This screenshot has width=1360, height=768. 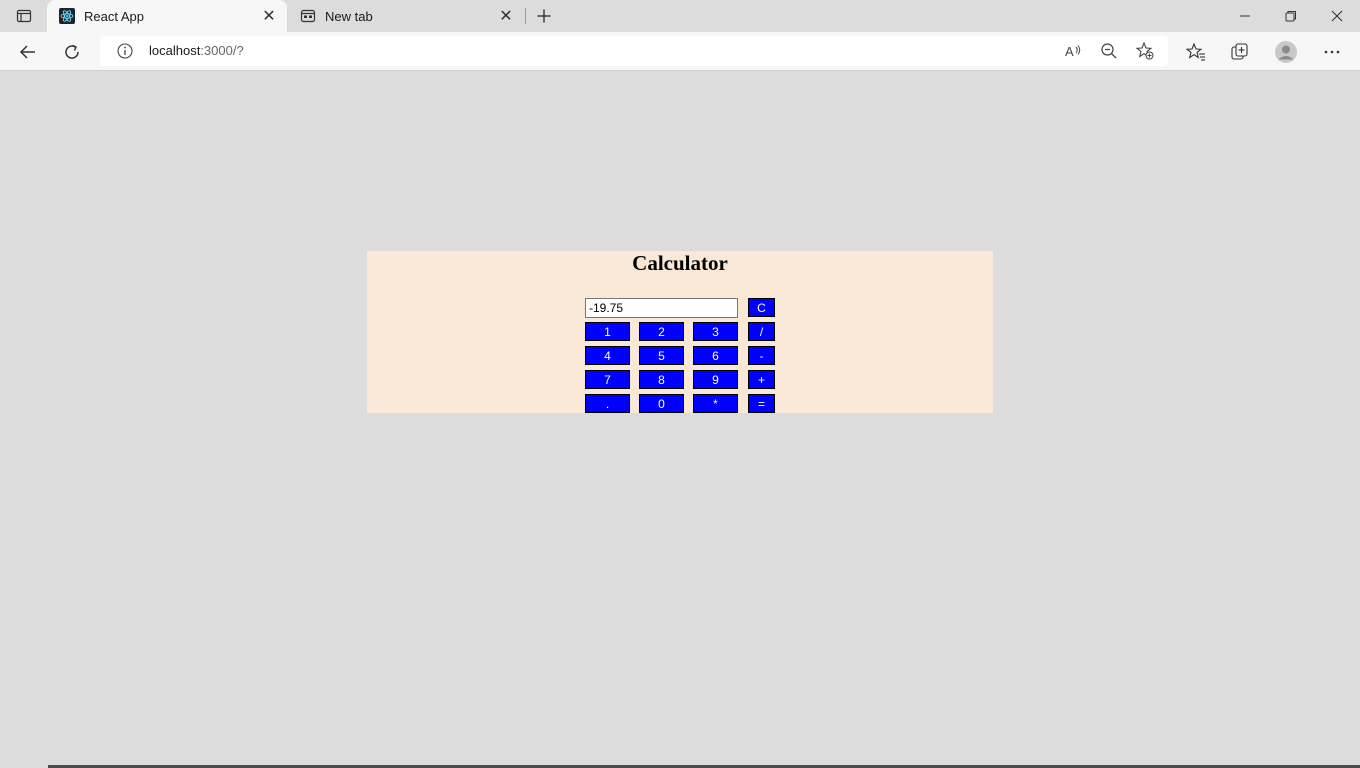 What do you see at coordinates (715, 379) in the screenshot?
I see `key-9-button: 9` at bounding box center [715, 379].